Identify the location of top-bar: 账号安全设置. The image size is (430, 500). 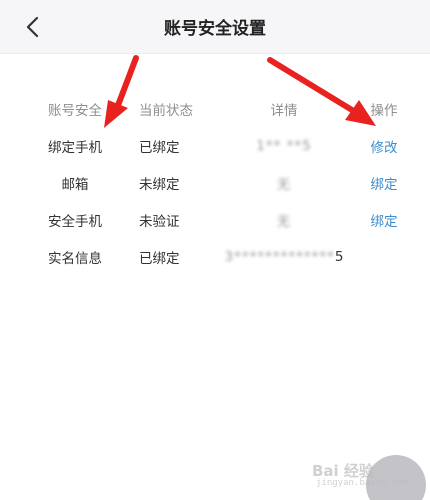
(215, 27).